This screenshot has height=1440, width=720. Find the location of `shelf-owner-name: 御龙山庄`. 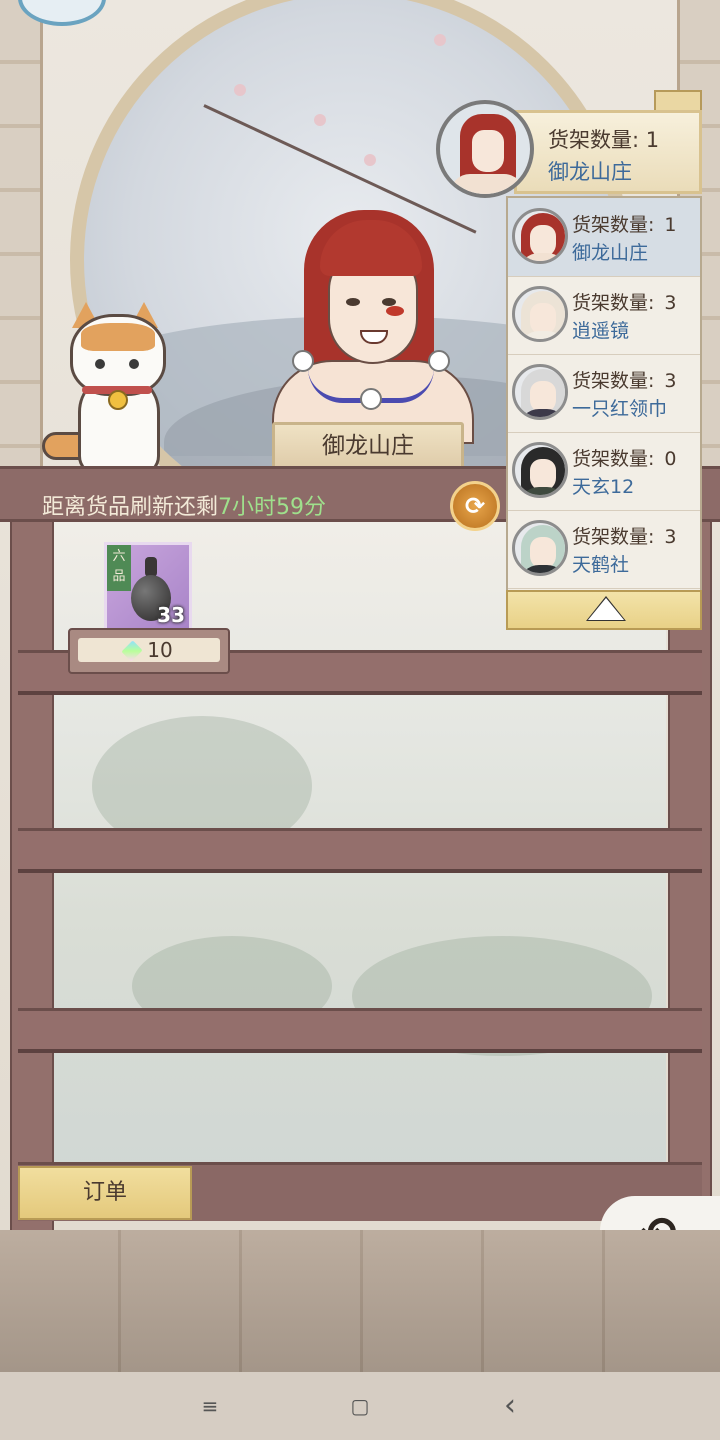

shelf-owner-name: 御龙山庄 is located at coordinates (610, 253).